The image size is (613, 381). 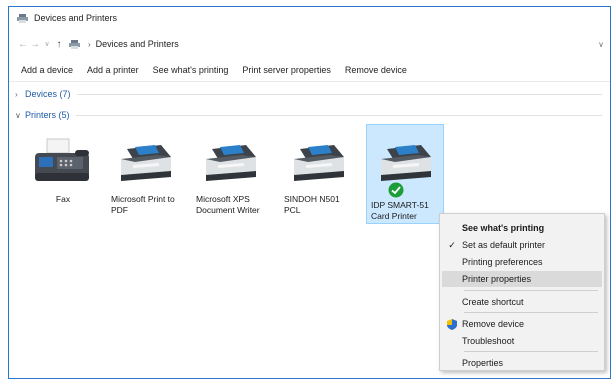 What do you see at coordinates (137, 44) in the screenshot?
I see `breadcrumb-devices-and-printers: Devices and Printers` at bounding box center [137, 44].